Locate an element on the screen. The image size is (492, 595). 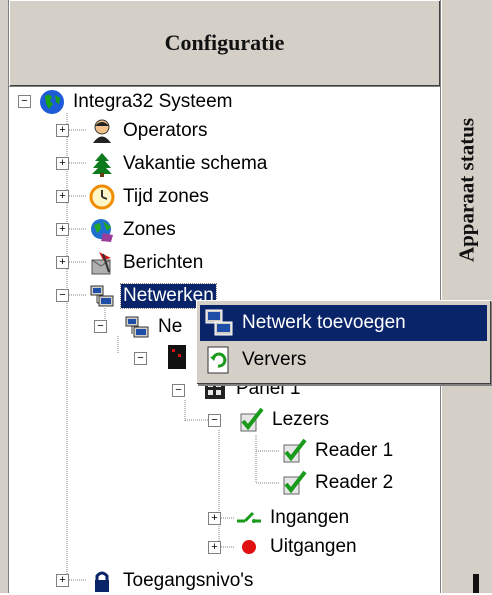
panel-collapse-toggle: − is located at coordinates (178, 390).